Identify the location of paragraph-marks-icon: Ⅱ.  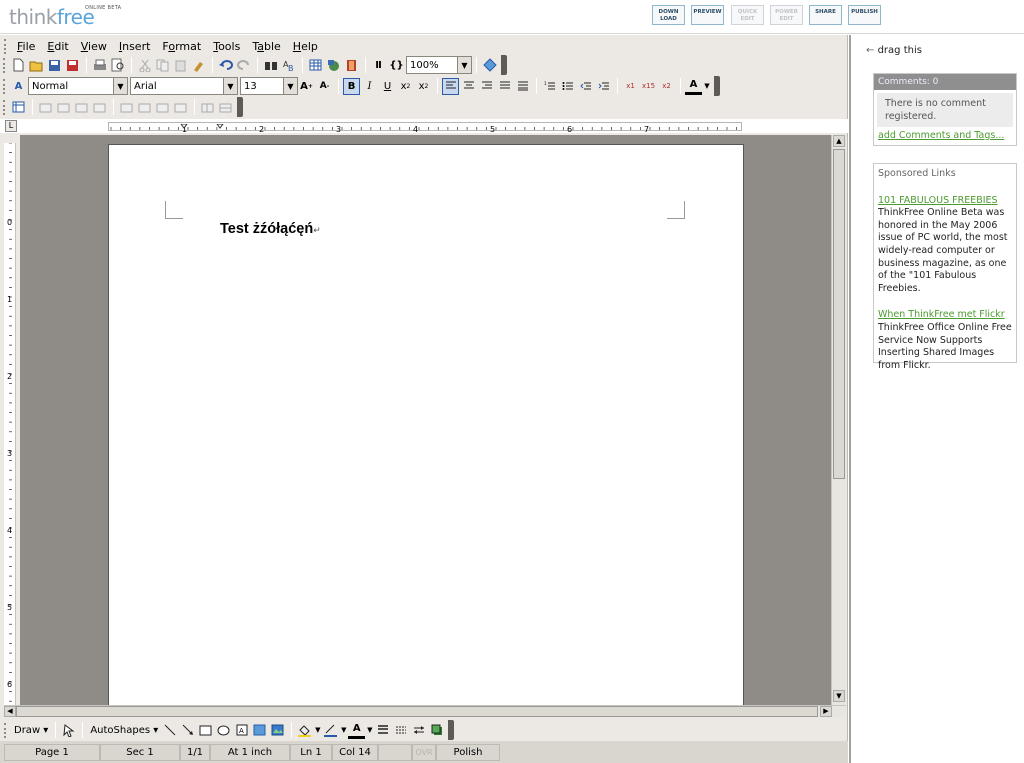
(378, 65).